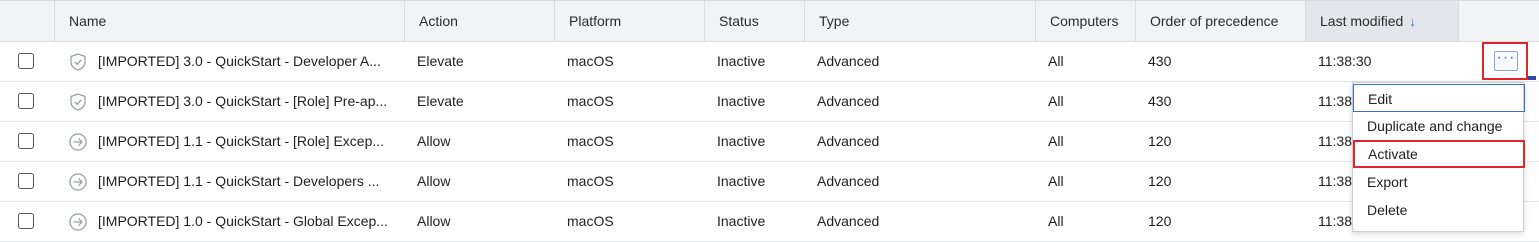  Describe the element at coordinates (1439, 182) in the screenshot. I see `menu-item-export: Export` at that location.